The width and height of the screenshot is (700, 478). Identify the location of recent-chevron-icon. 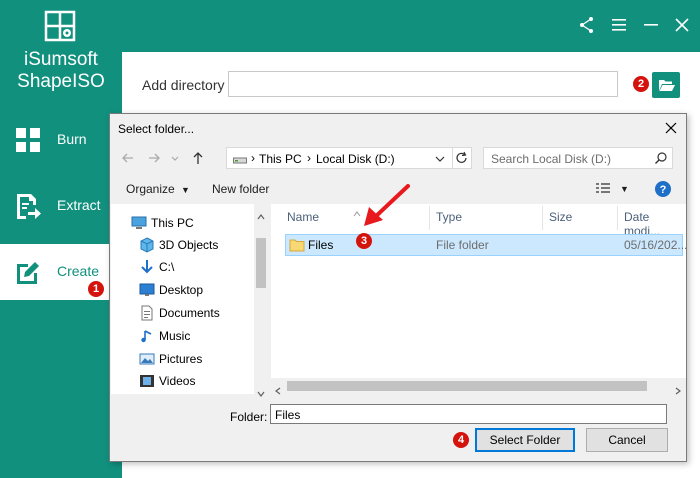
(175, 158).